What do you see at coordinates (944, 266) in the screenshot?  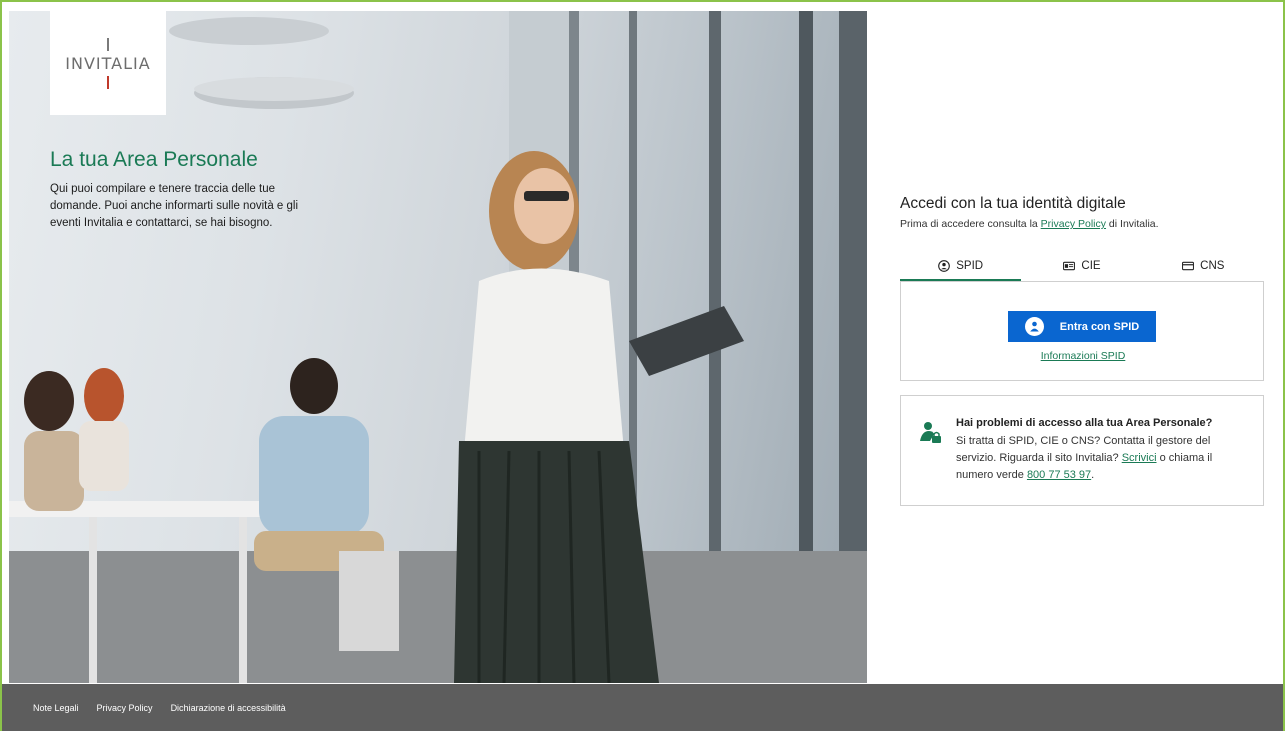 I see `user-circle-icon` at bounding box center [944, 266].